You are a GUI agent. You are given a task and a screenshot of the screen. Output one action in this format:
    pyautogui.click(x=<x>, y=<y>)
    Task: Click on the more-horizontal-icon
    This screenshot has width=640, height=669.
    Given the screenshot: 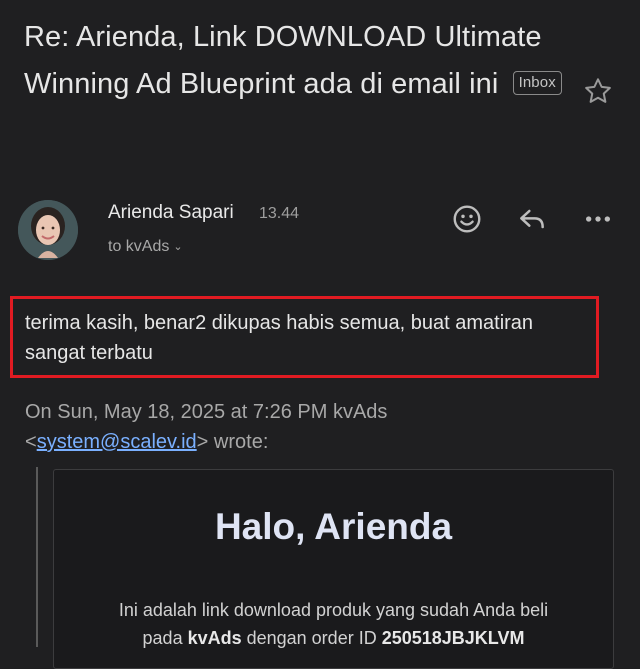 What is the action you would take?
    pyautogui.click(x=598, y=219)
    